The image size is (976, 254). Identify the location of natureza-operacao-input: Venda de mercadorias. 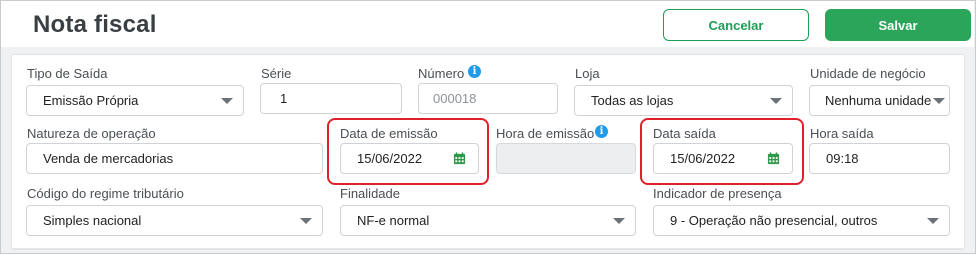
(174, 158).